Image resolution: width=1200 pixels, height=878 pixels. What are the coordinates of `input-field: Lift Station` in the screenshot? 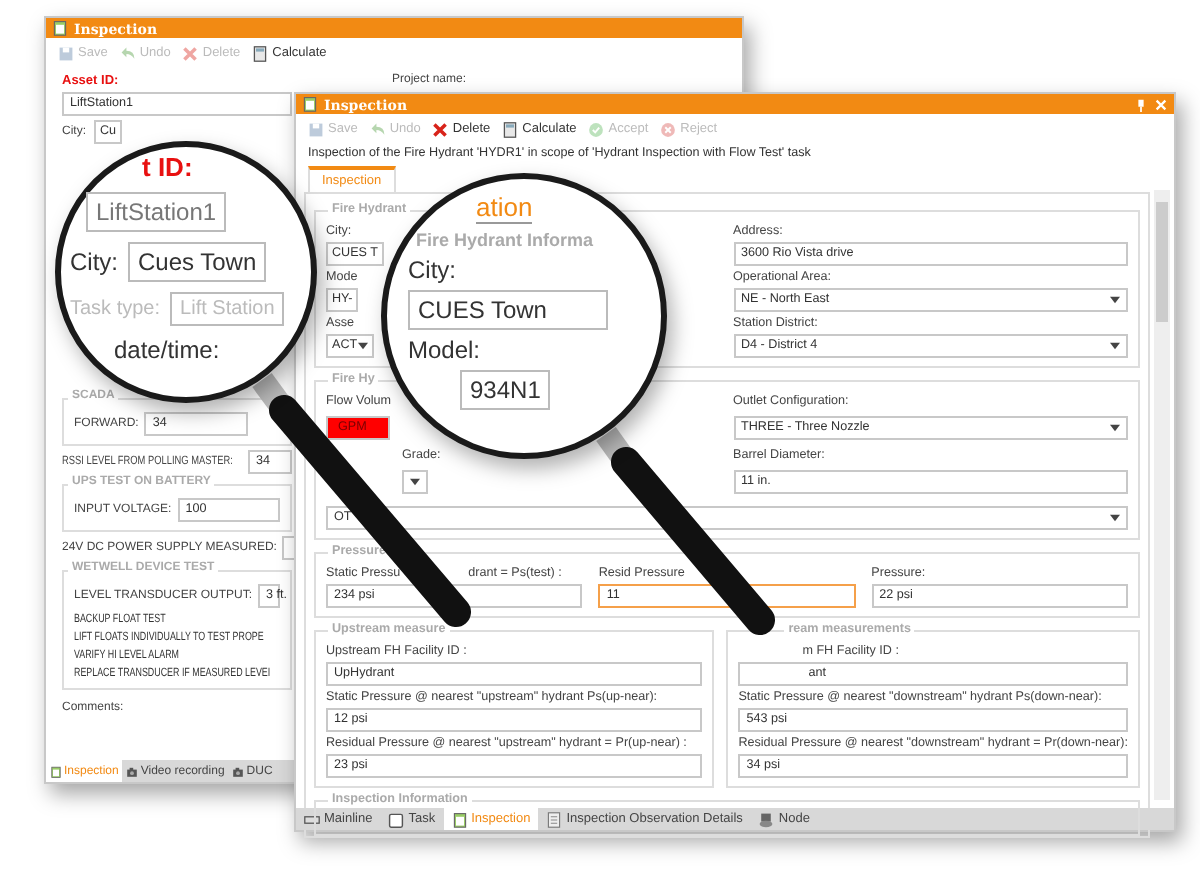 It's located at (227, 309).